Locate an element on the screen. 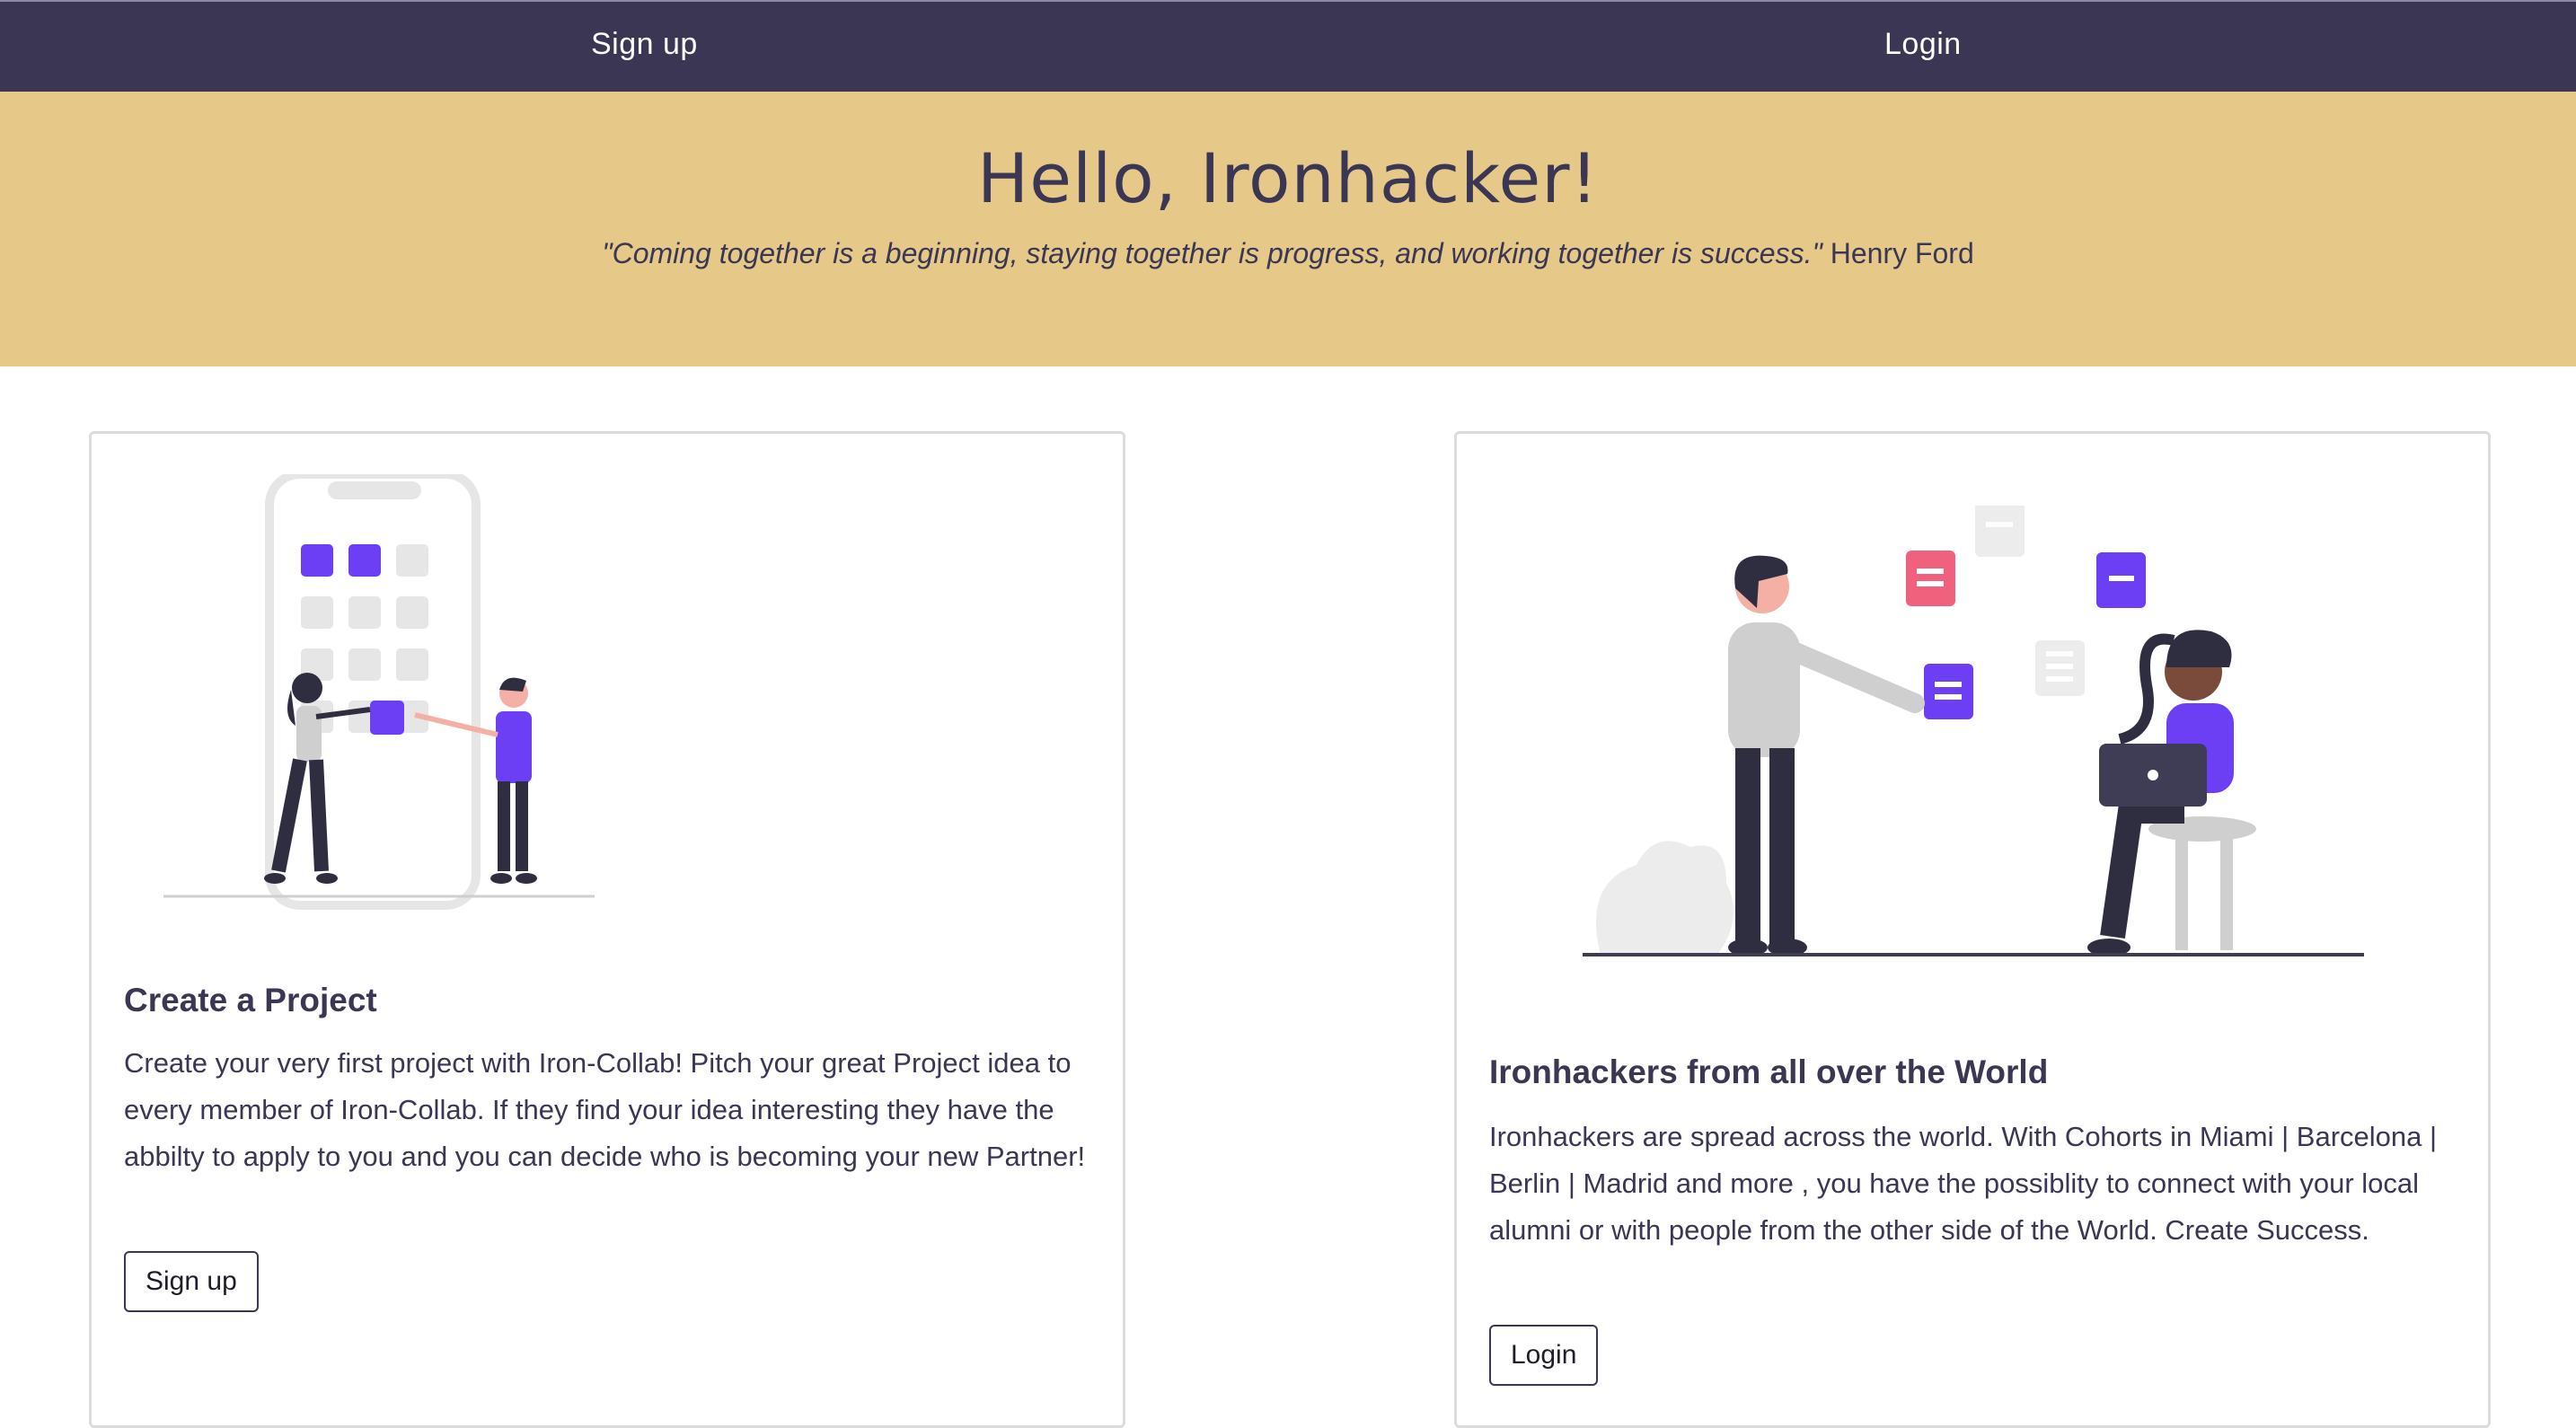 This screenshot has width=2576, height=1428. signup-button: Sign up is located at coordinates (191, 1281).